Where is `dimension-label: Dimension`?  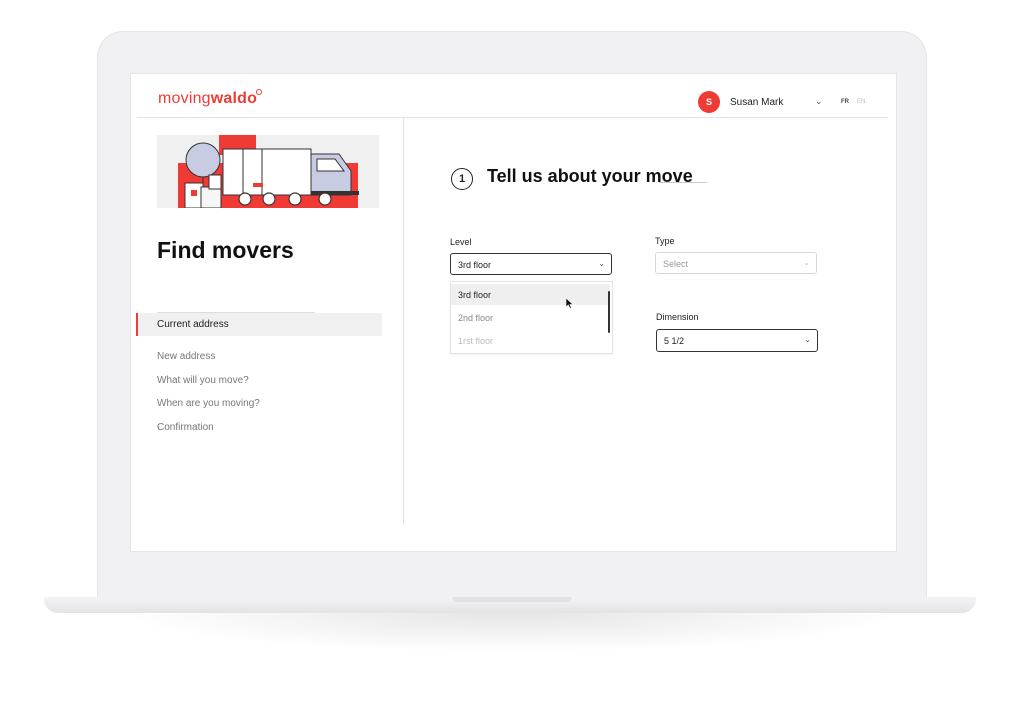
dimension-label: Dimension is located at coordinates (677, 317).